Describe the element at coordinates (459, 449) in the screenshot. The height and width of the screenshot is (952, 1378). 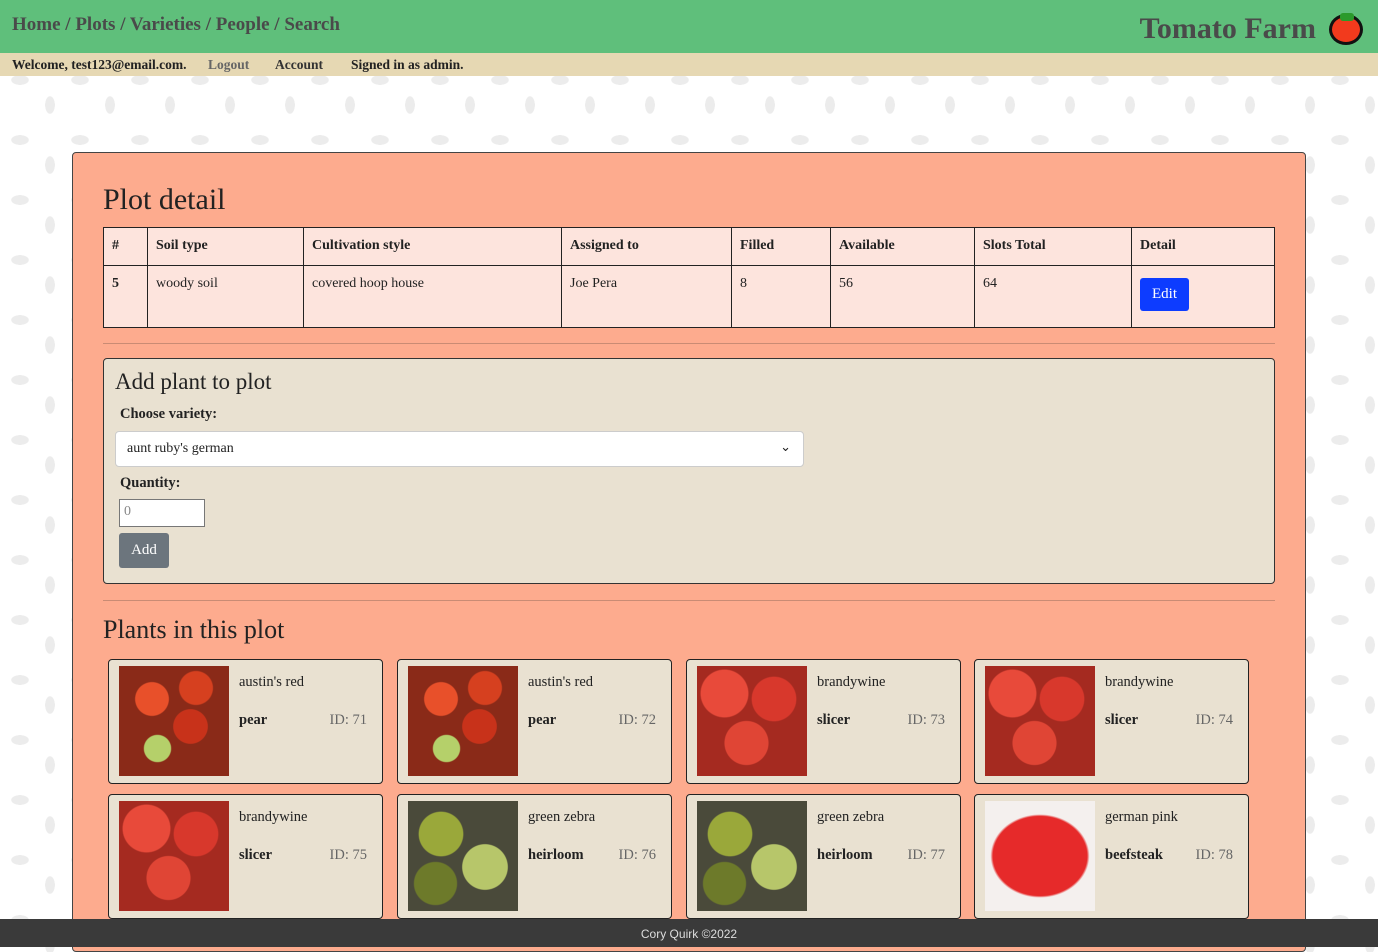
I see `variety-select: aunt ruby's german ⌄` at that location.